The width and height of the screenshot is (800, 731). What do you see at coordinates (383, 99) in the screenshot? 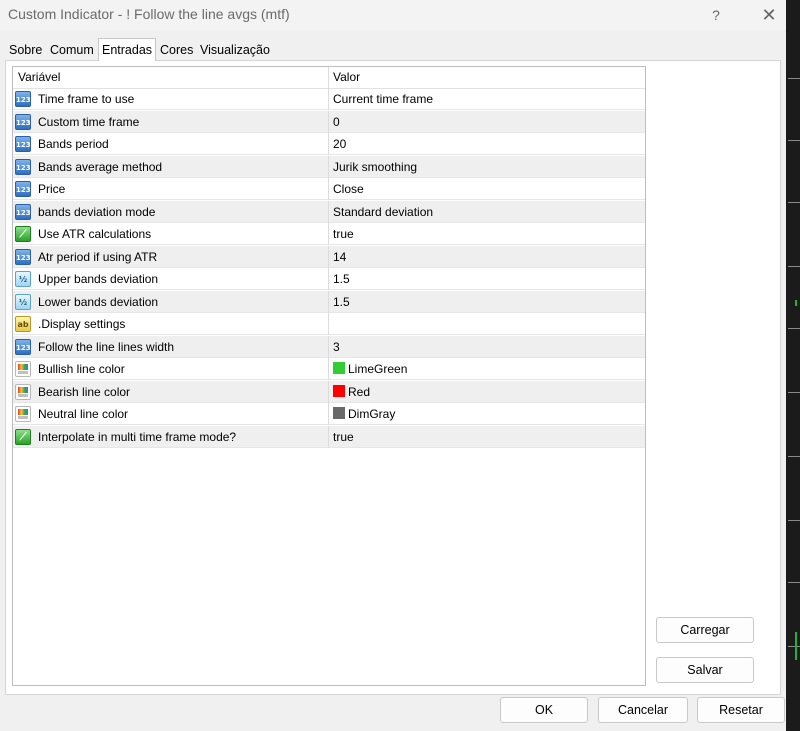
I see `parameter-value: Current time frame` at bounding box center [383, 99].